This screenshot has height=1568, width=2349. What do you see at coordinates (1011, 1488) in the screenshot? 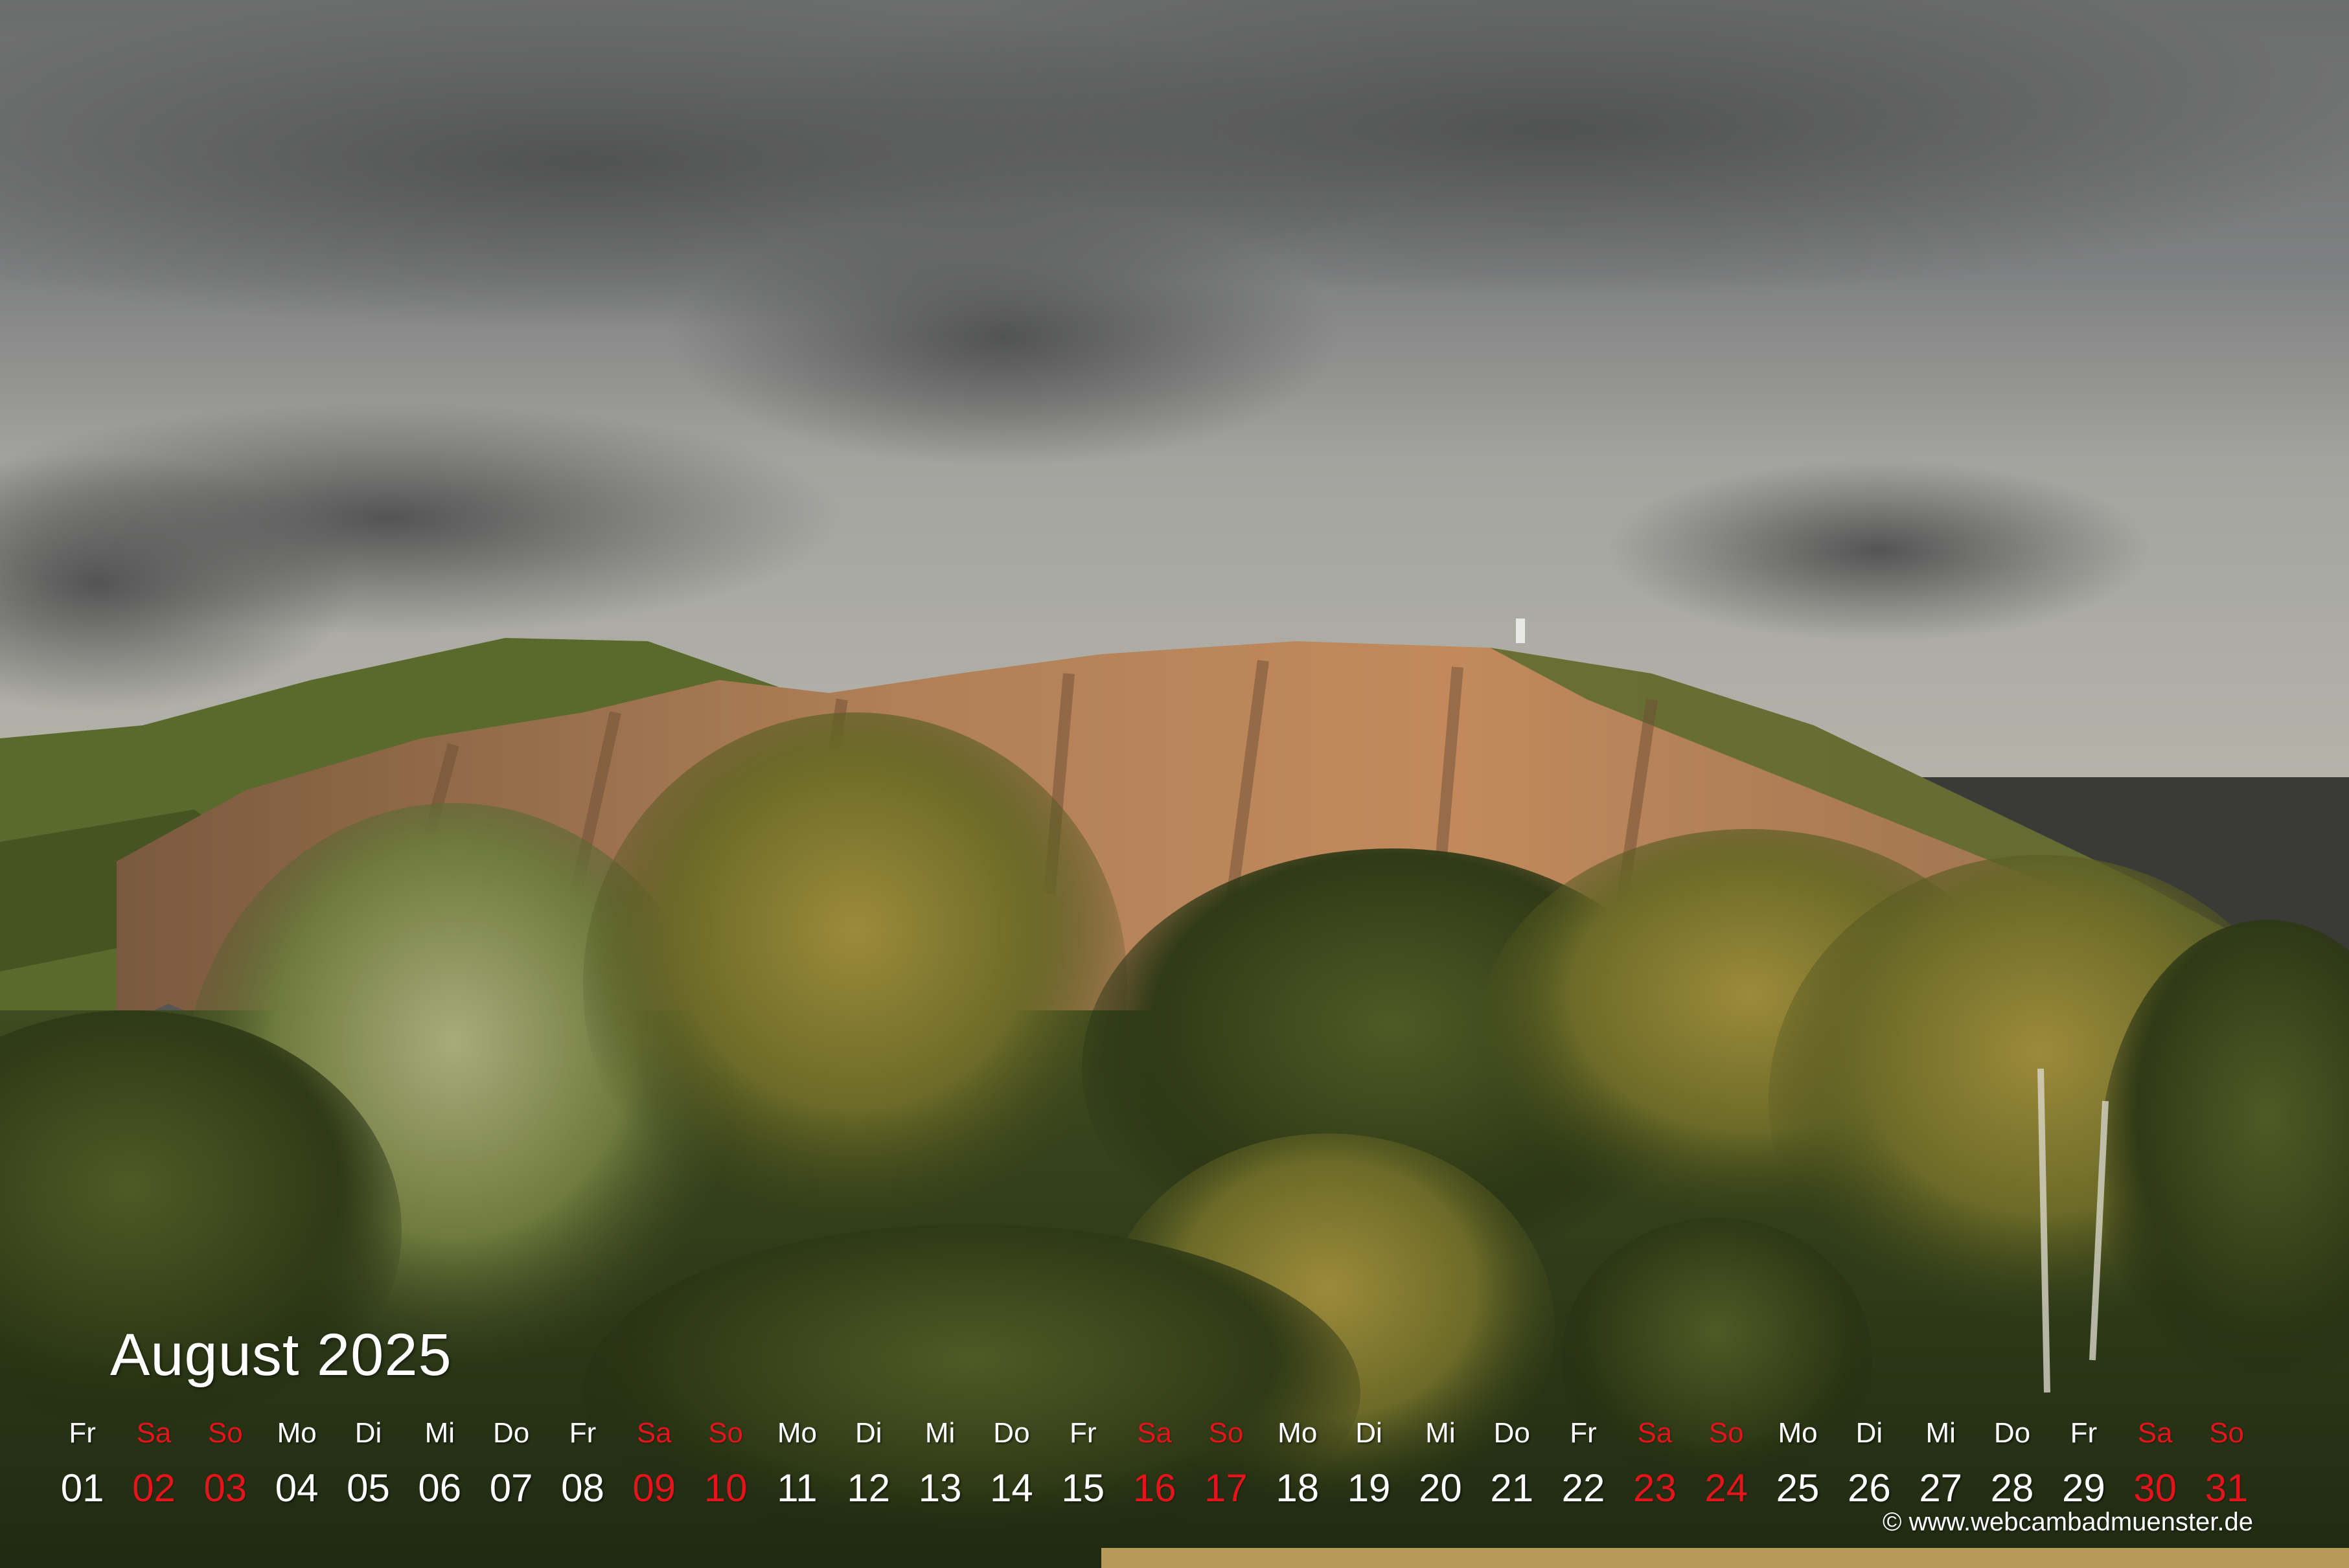
I see `day-number: 14` at bounding box center [1011, 1488].